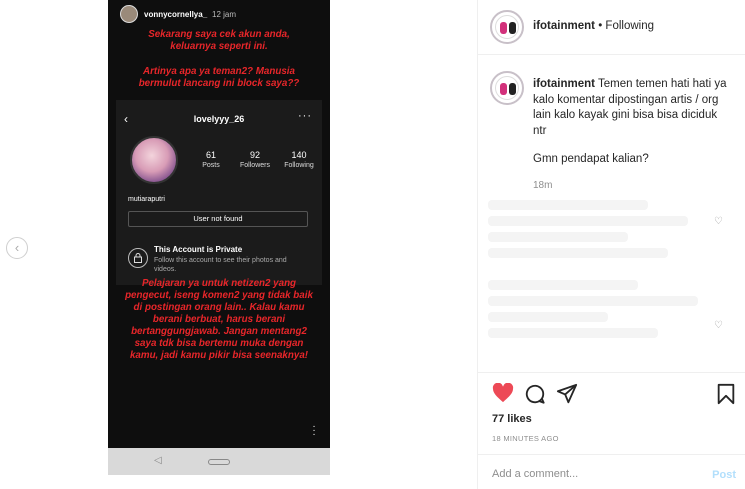 This screenshot has height=489, width=745. I want to click on caption-username: ifotainment, so click(564, 84).